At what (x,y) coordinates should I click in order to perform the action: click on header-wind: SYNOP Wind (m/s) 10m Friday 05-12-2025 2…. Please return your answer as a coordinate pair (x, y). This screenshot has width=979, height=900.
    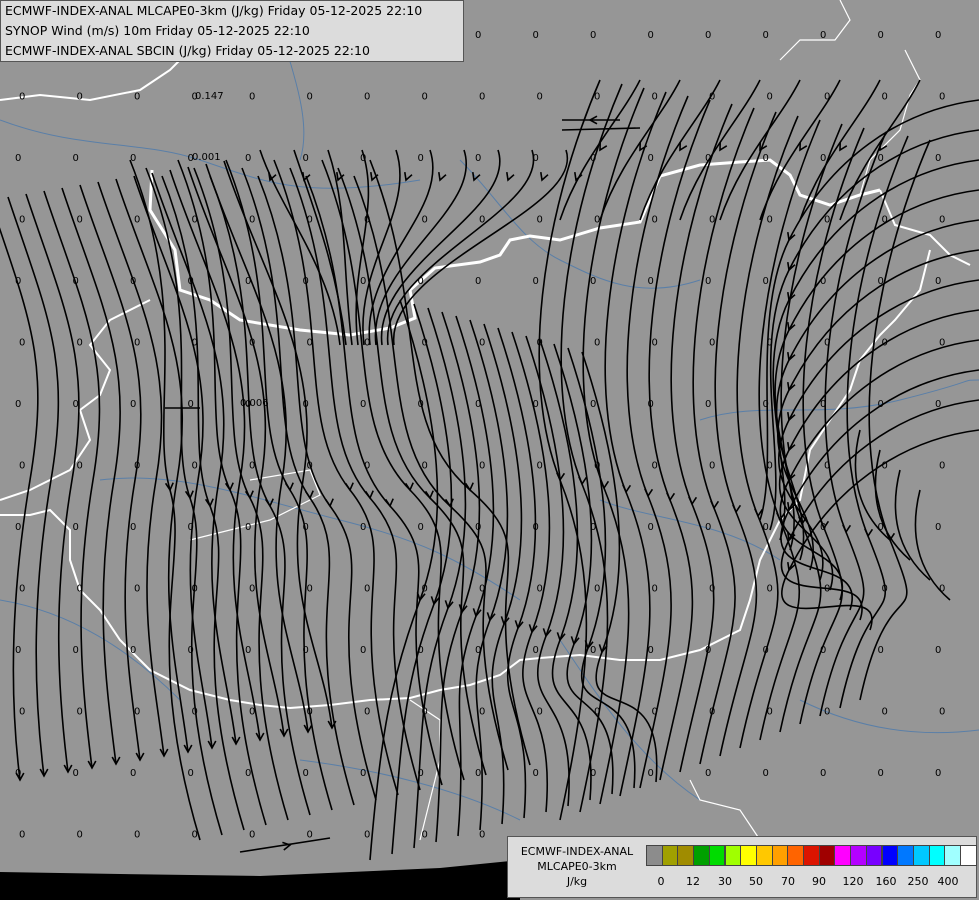
    Looking at the image, I should click on (157, 30).